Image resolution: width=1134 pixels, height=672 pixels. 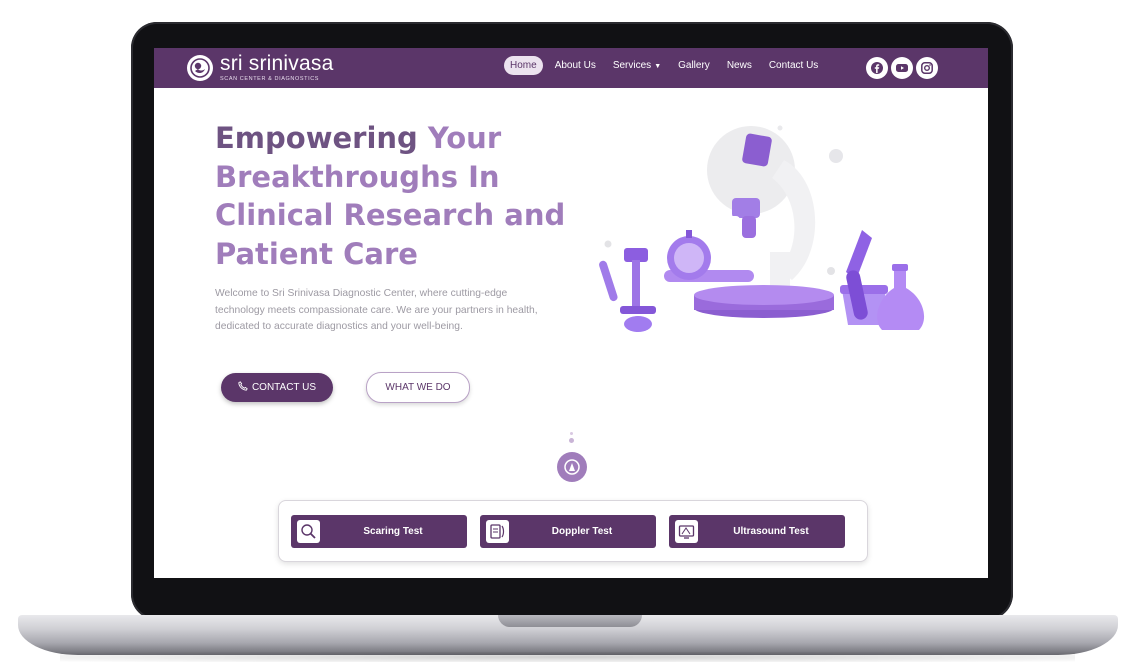 What do you see at coordinates (572, 467) in the screenshot?
I see `flask-icon` at bounding box center [572, 467].